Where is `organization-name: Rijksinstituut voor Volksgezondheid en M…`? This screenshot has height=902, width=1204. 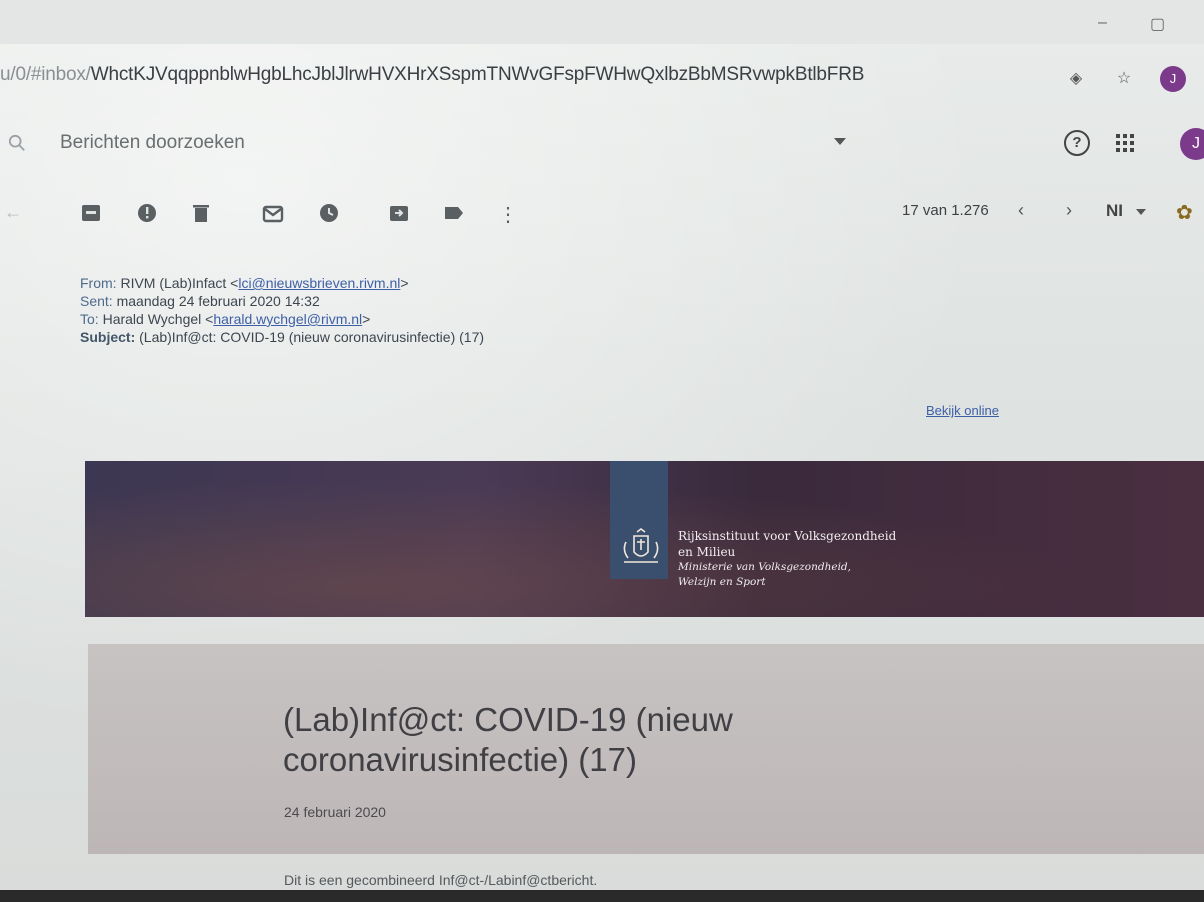 organization-name: Rijksinstituut voor Volksgezondheid en M… is located at coordinates (787, 559).